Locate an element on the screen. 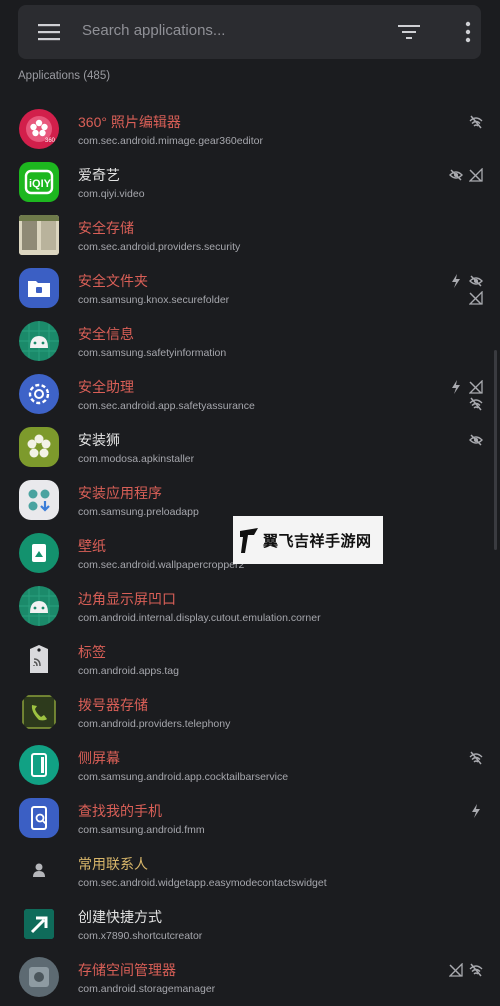  svg-text: iQIY is located at coordinates (40, 184).